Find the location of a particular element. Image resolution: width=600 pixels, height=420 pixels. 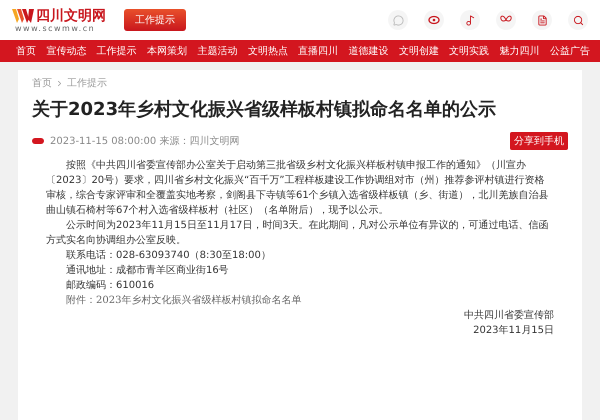

share-button: 分享到手机 is located at coordinates (539, 141).